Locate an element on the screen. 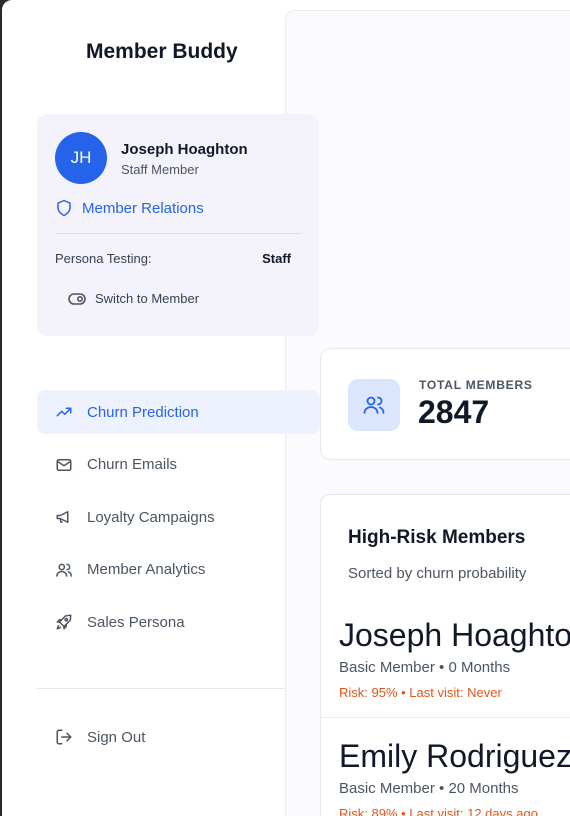 The height and width of the screenshot is (816, 570). member-name: Joseph Hoaghton is located at coordinates (454, 635).